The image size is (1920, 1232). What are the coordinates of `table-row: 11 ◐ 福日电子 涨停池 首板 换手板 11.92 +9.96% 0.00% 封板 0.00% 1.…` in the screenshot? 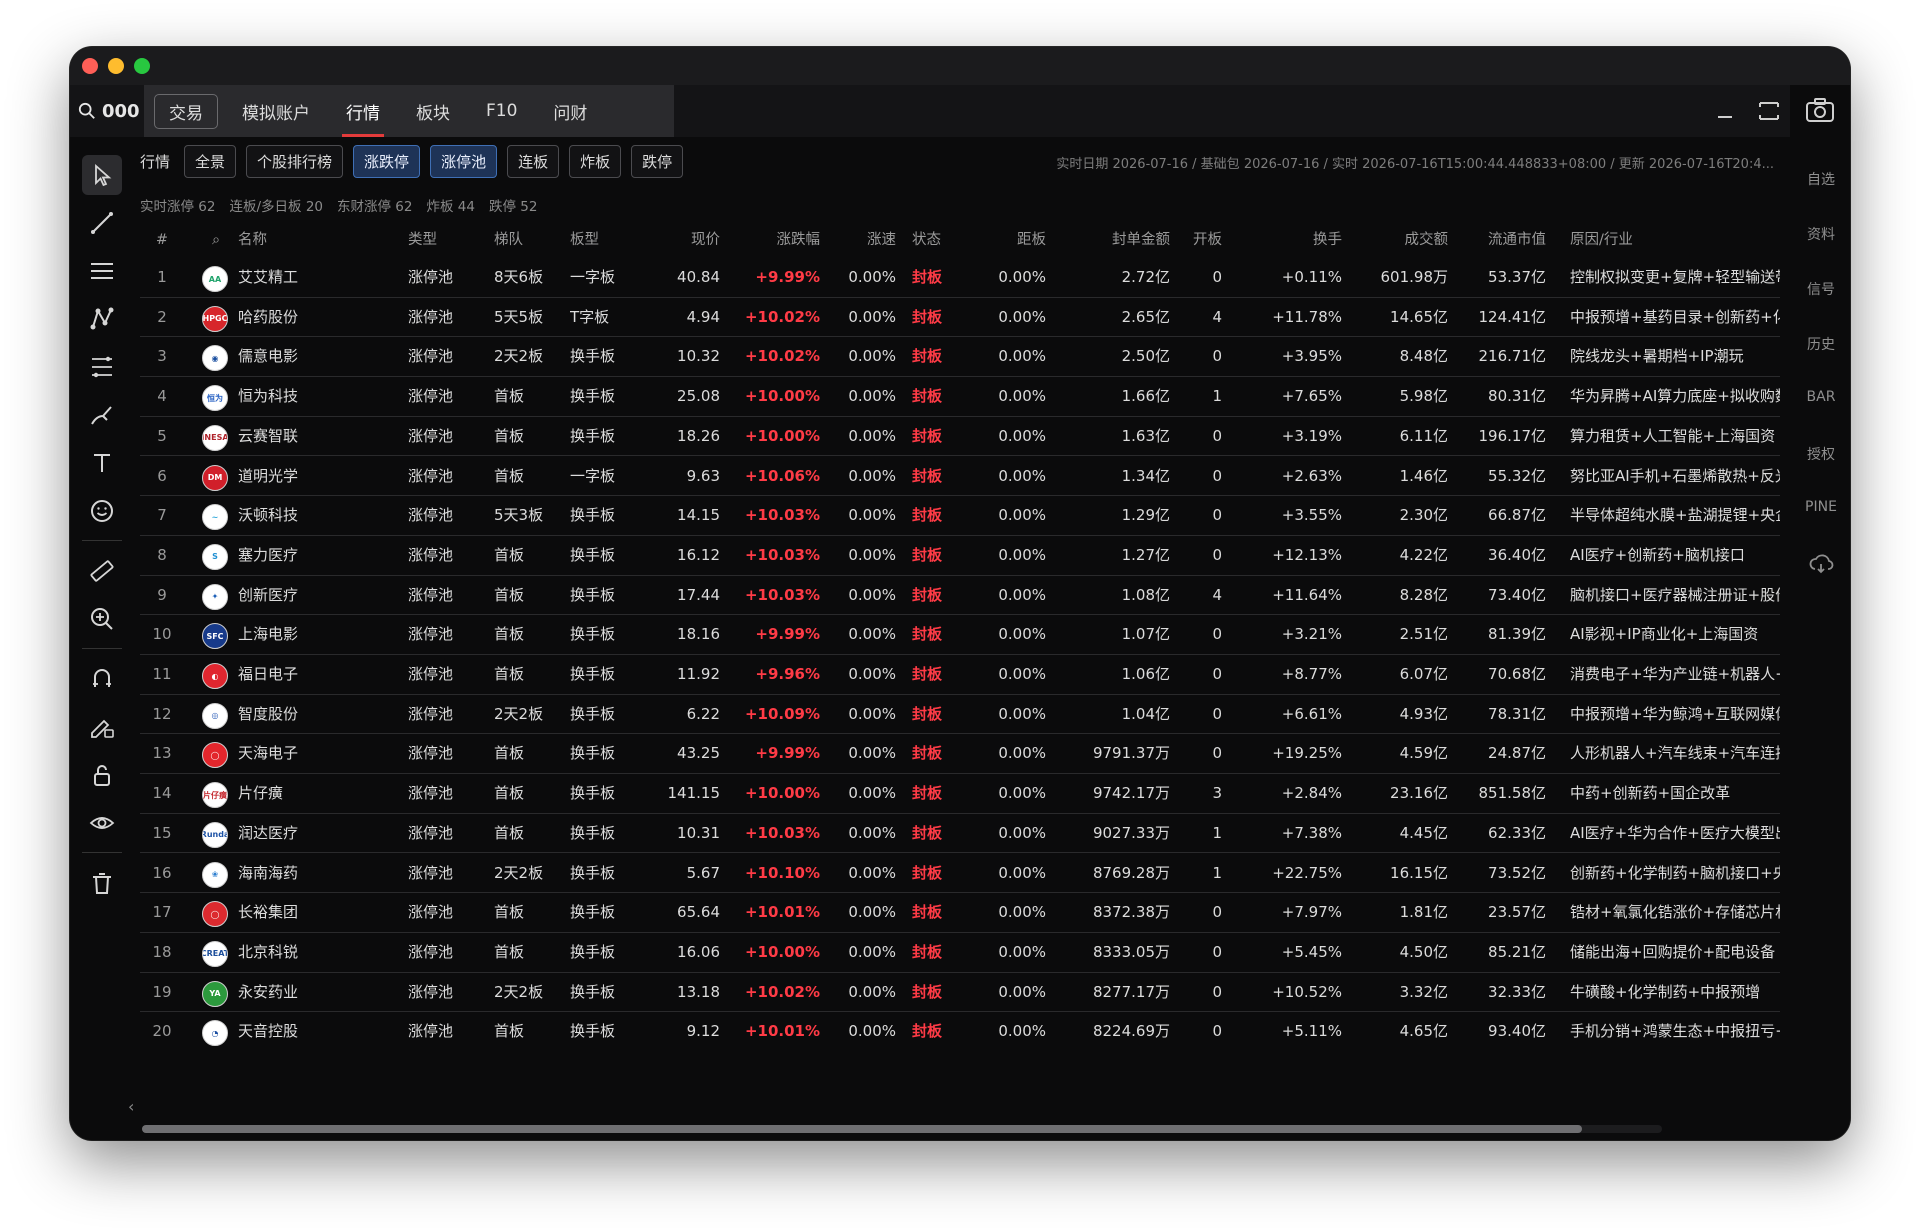 It's located at (960, 675).